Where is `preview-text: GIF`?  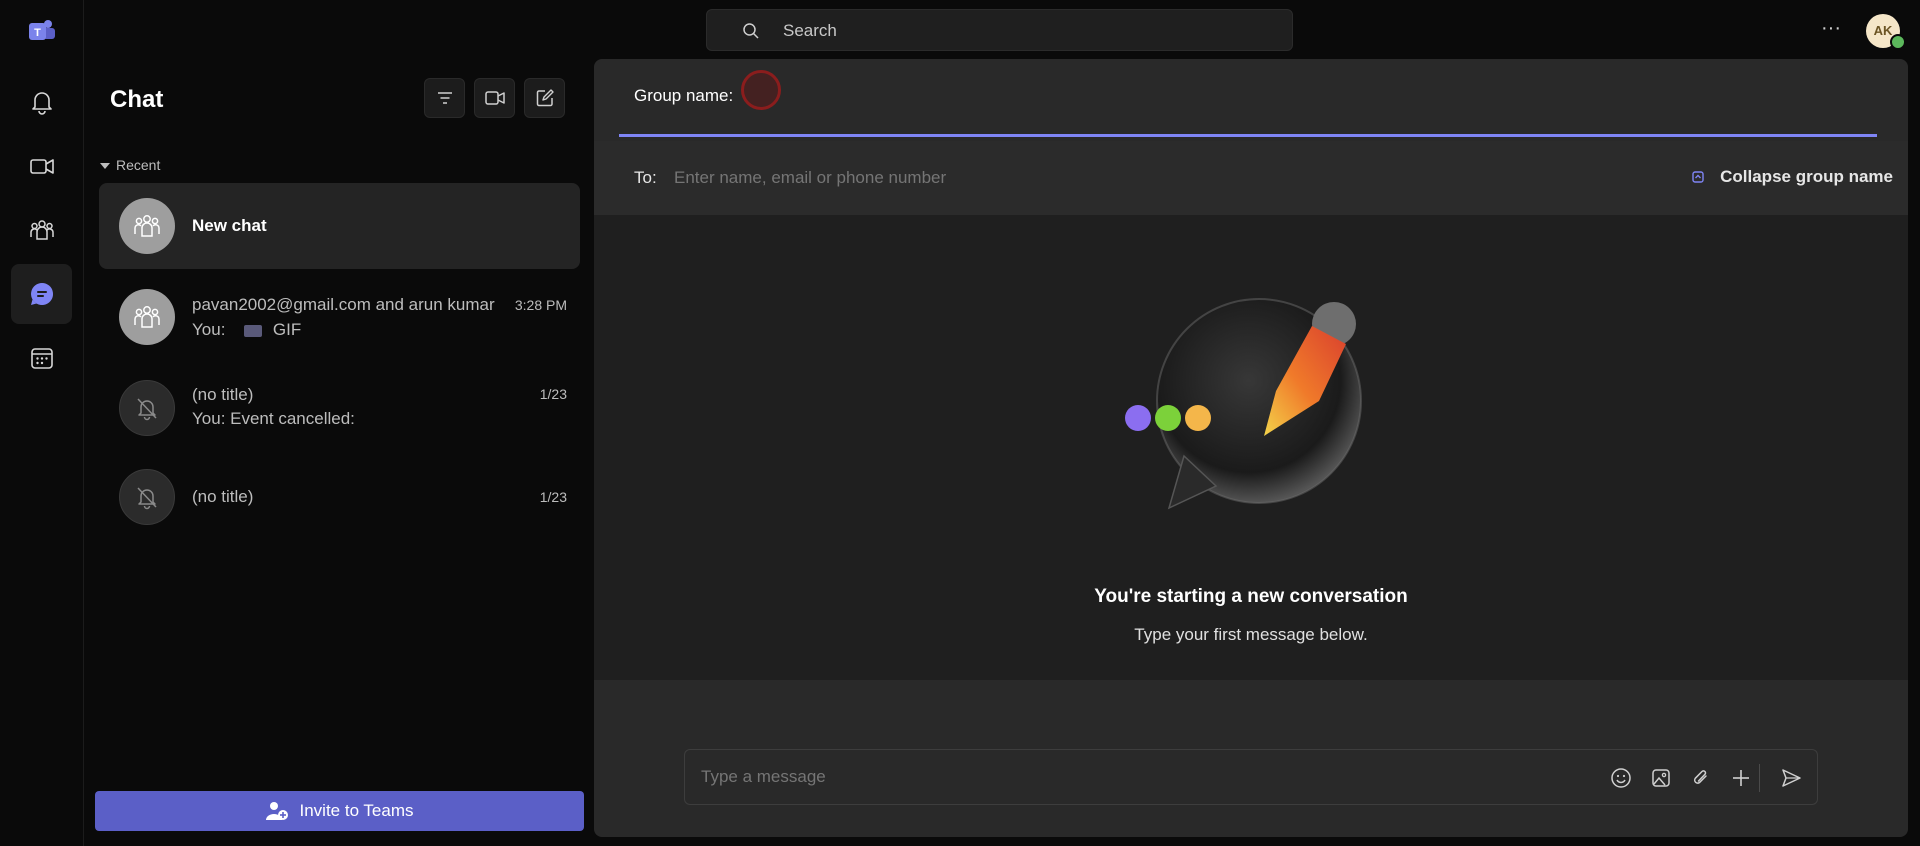 preview-text: GIF is located at coordinates (287, 329).